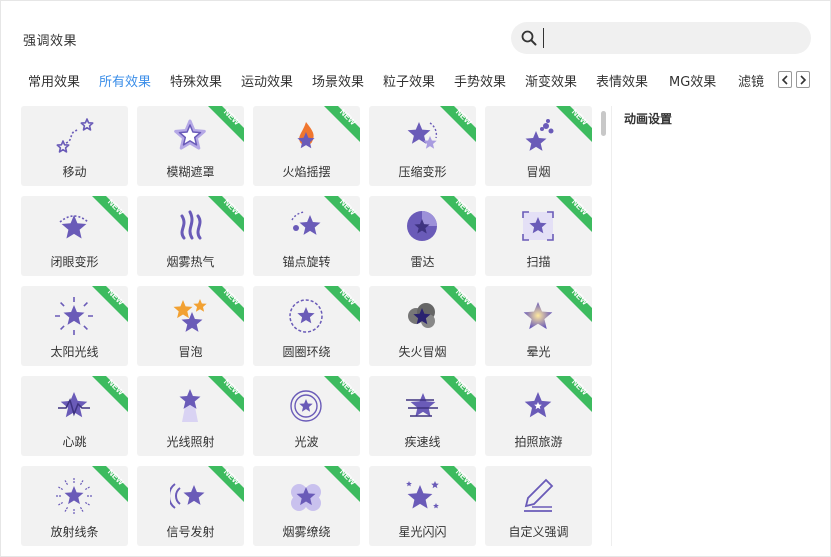  I want to click on tab-3: 运动效果, so click(267, 80).